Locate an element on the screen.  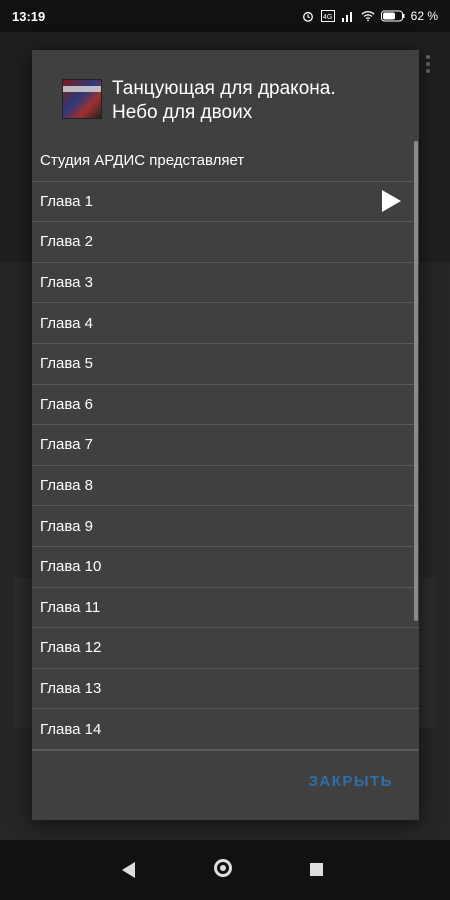
list-item-label: Глава 8 is located at coordinates (67, 486).